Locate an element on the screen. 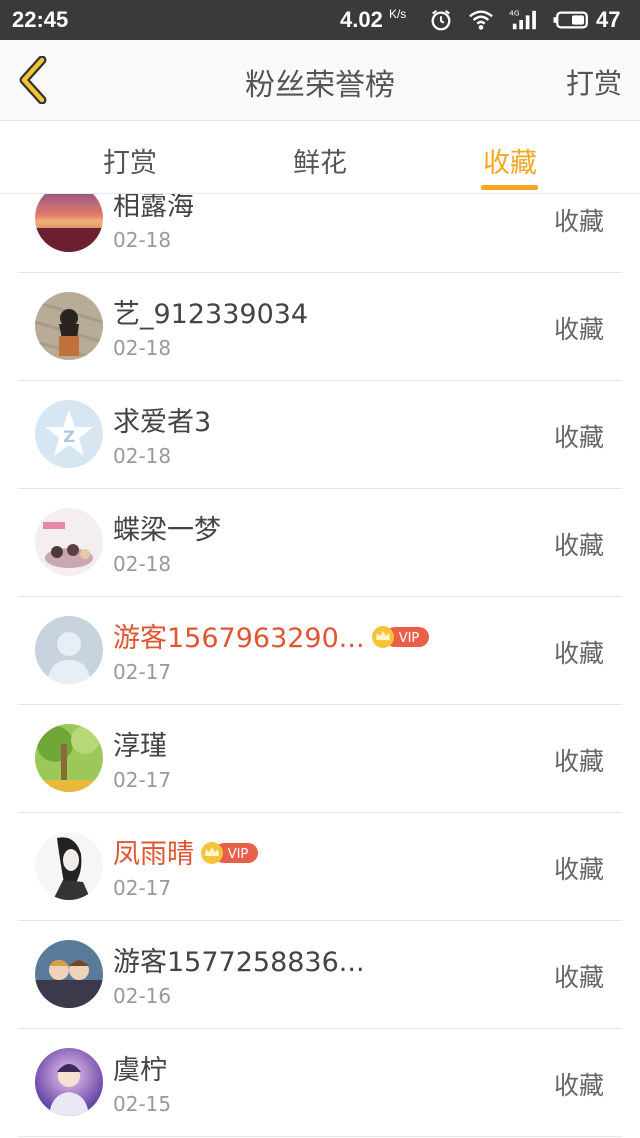  fan-name-vip: 凤雨晴 VIP is located at coordinates (185, 851).